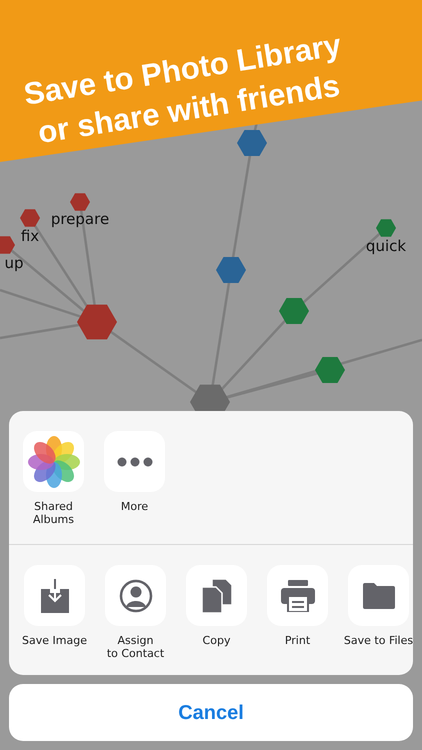 The width and height of the screenshot is (422, 750). I want to click on download-icon, so click(54, 595).